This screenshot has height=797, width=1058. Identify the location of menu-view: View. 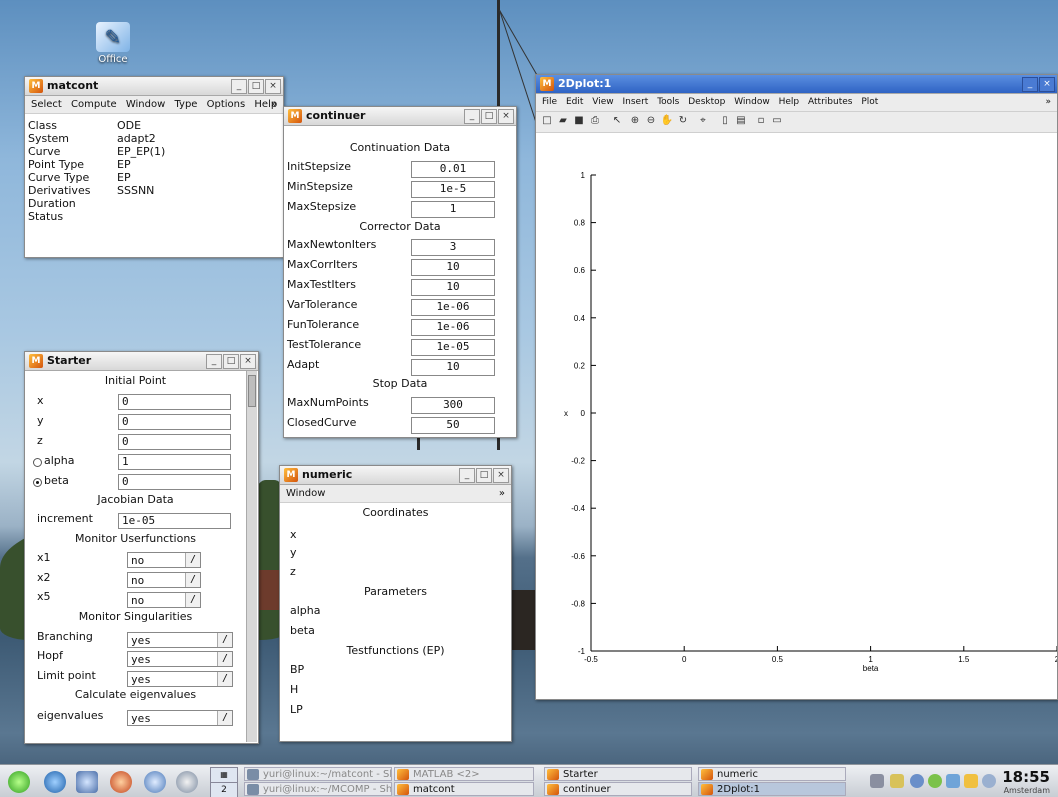
(602, 102).